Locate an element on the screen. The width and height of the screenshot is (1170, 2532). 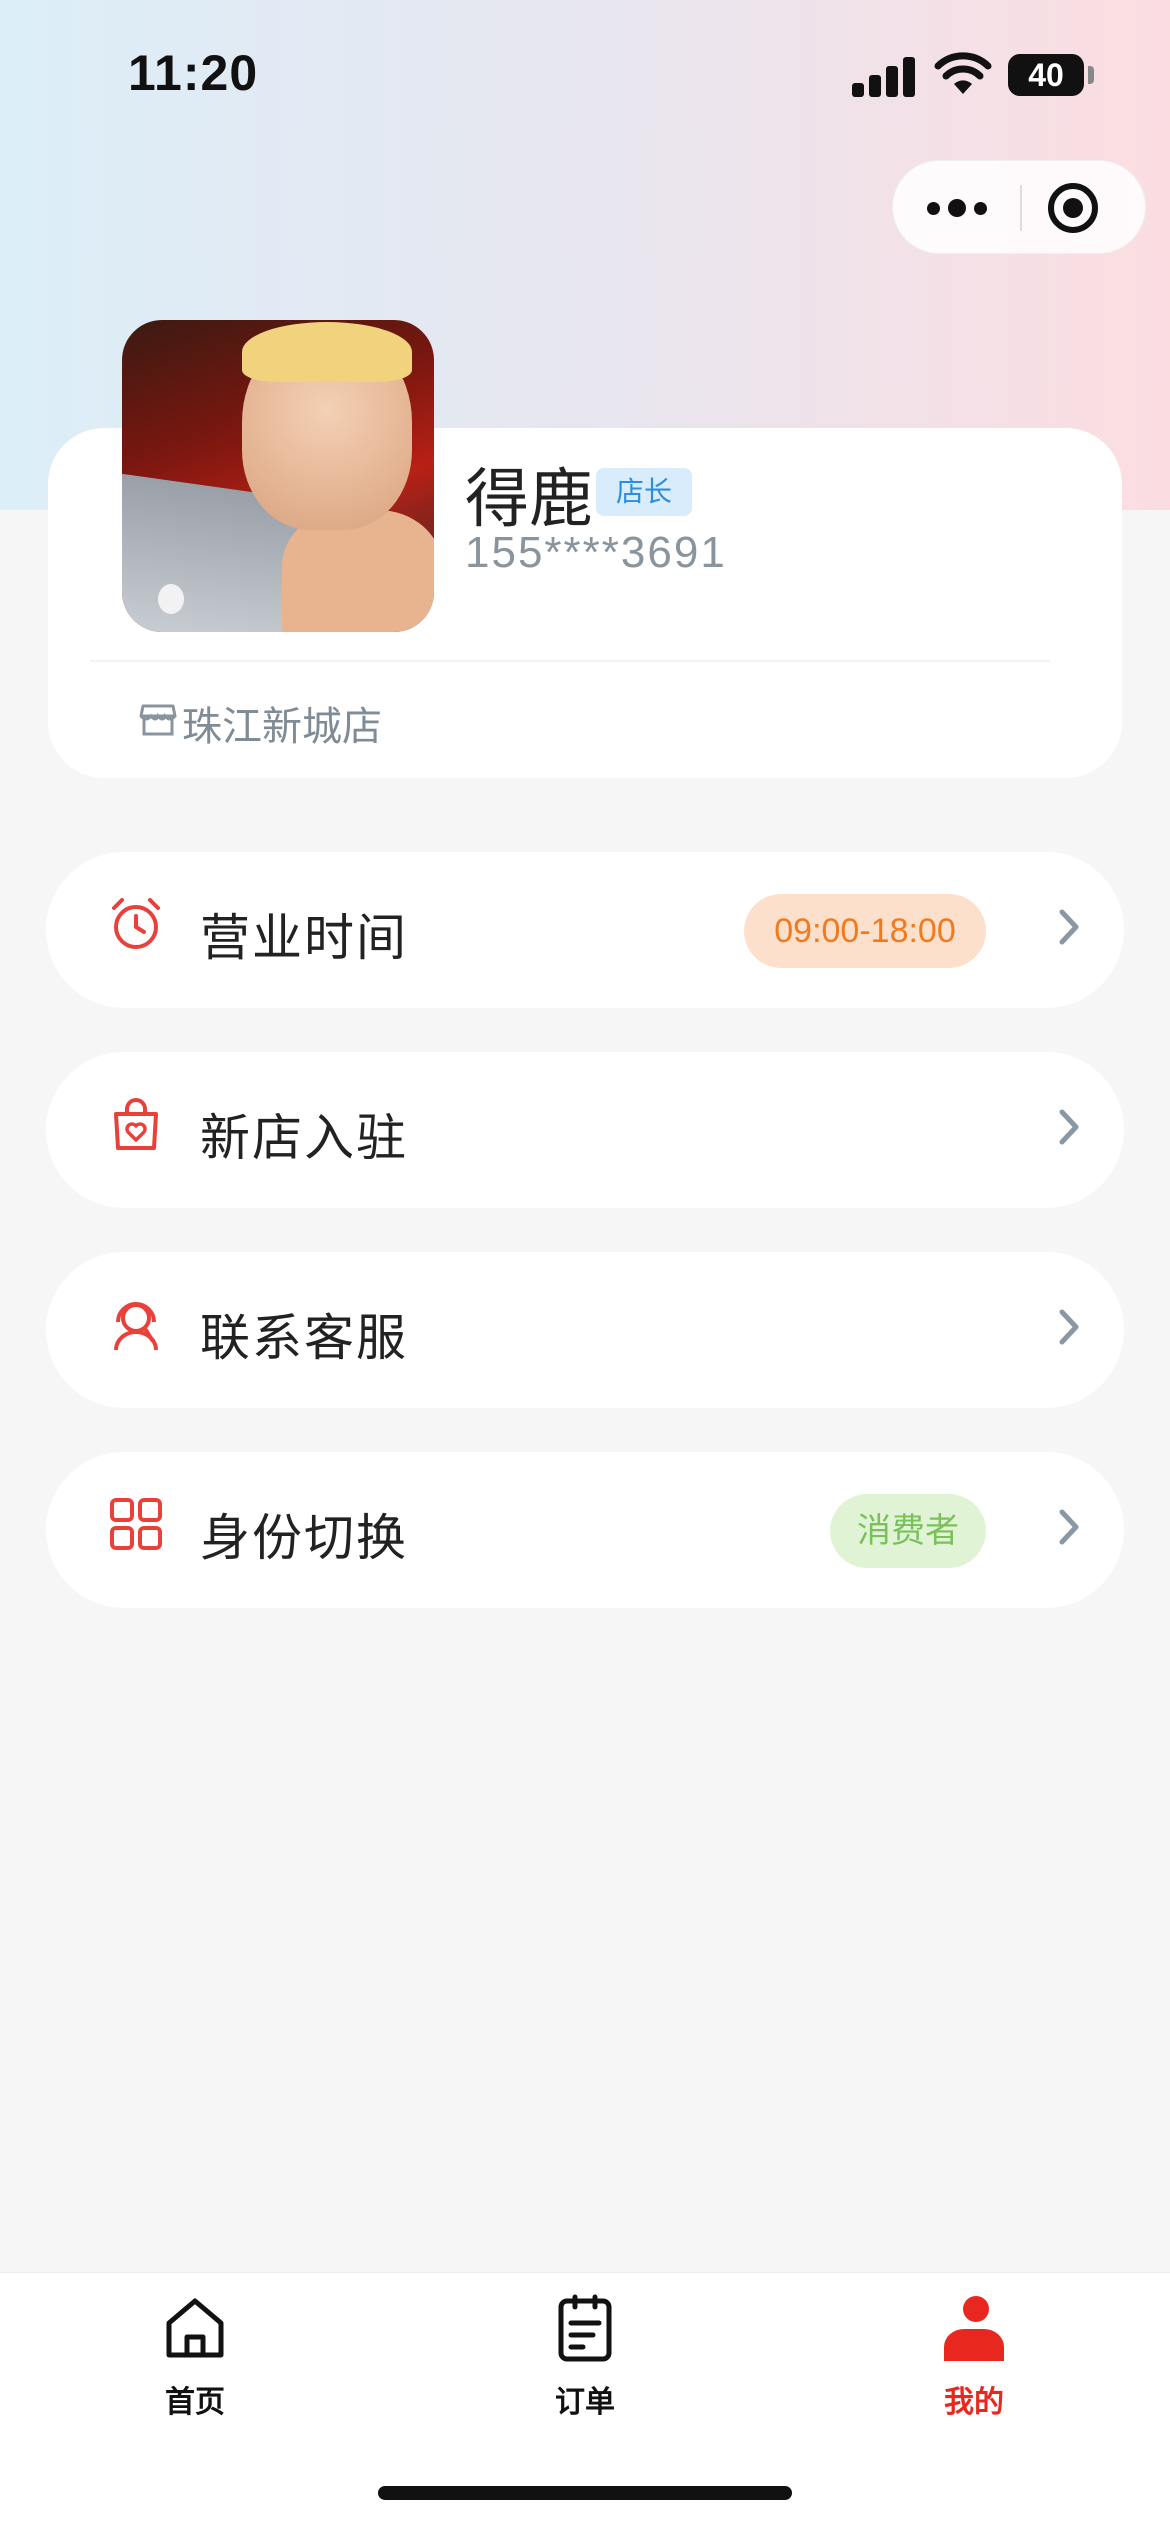
customer-service-icon is located at coordinates (136, 1326).